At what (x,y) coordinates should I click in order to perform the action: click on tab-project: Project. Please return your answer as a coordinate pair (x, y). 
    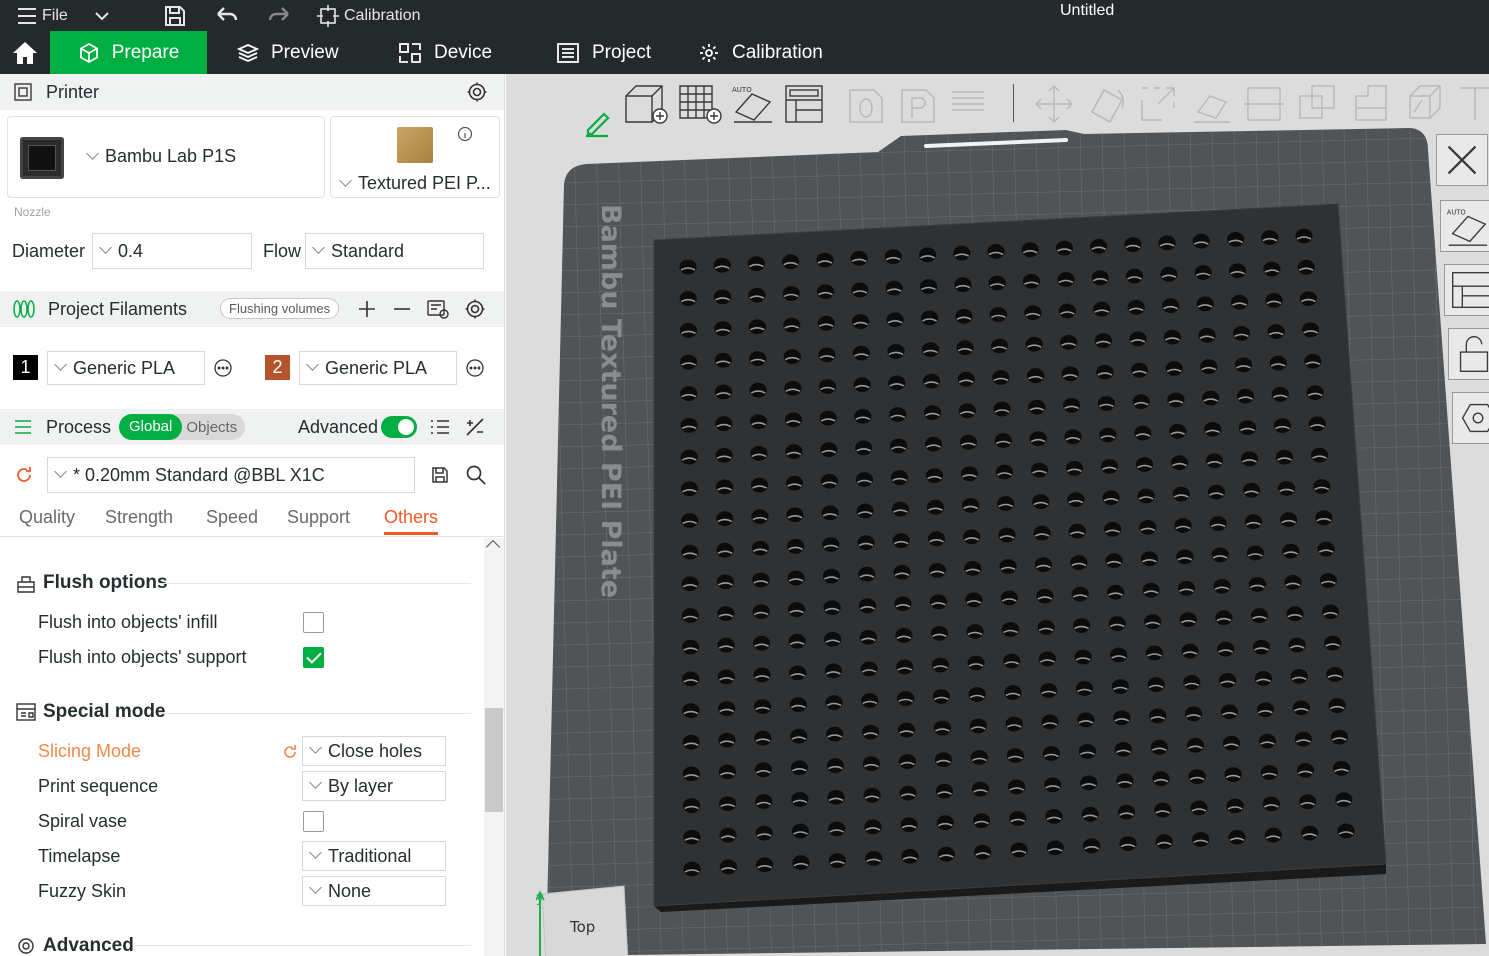
    Looking at the image, I should click on (603, 52).